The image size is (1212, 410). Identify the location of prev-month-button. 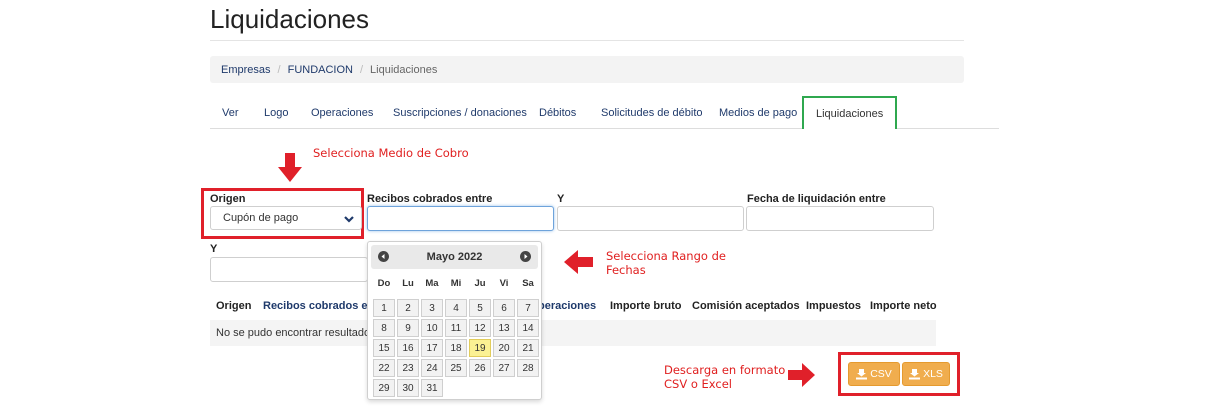
(383, 256).